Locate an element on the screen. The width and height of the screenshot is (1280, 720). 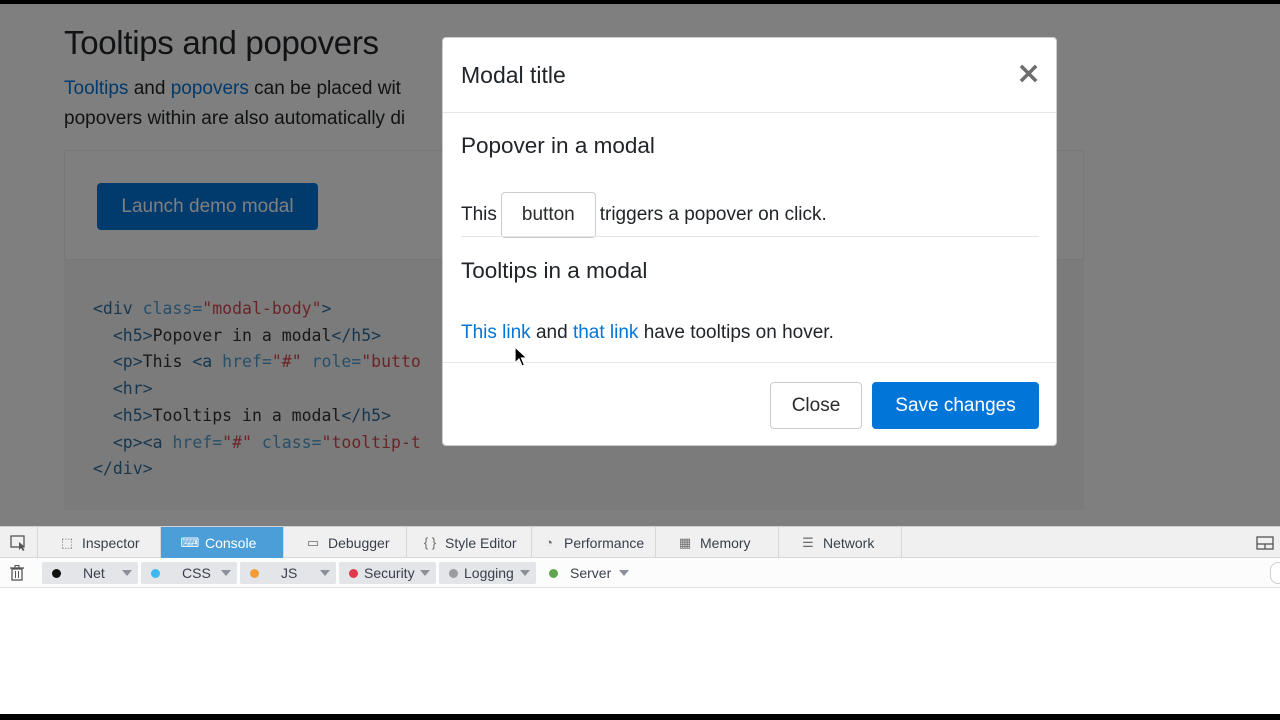
console-icon: ⌨ is located at coordinates (190, 542).